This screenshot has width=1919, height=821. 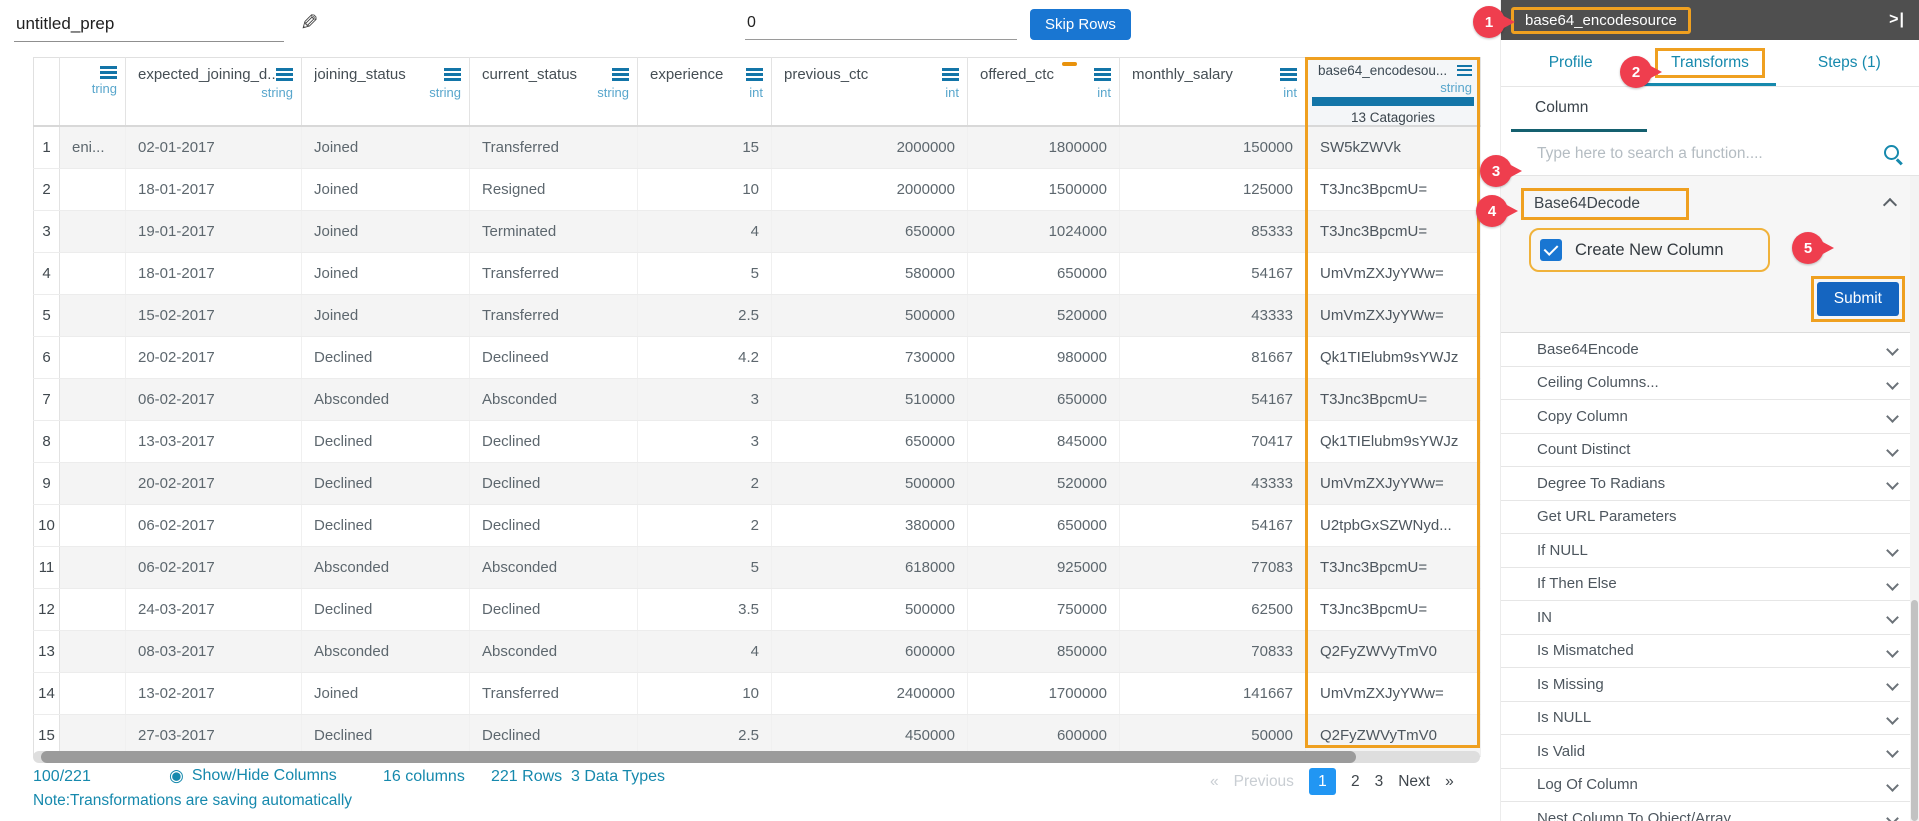 I want to click on cell: 510000, so click(x=869, y=399).